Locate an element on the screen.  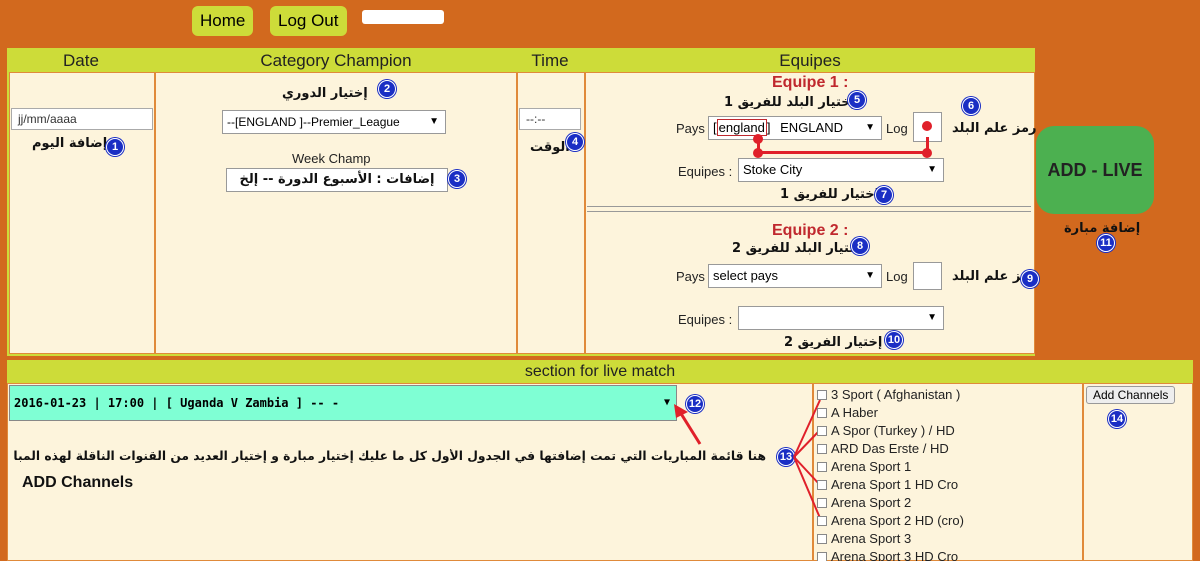
date-note: إضافة اليوم is located at coordinates (70, 143).